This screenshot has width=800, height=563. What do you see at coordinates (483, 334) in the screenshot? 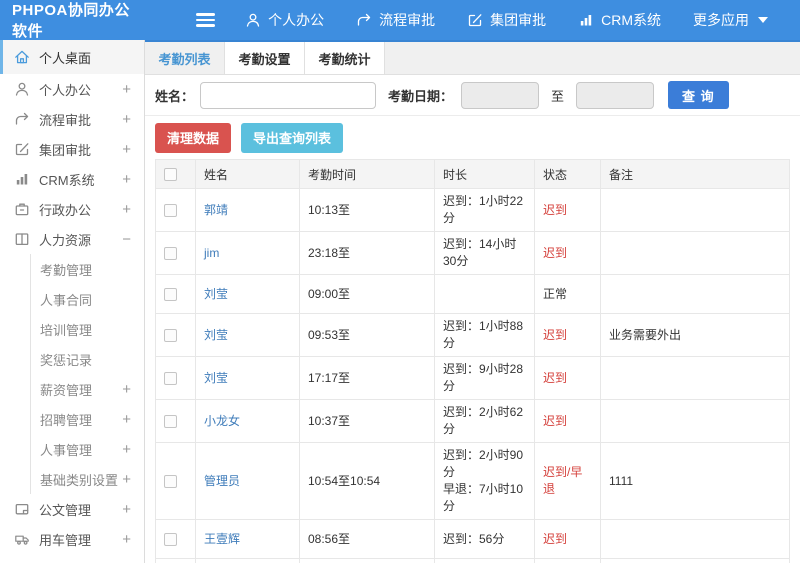
I see `duration-line-1: 迟到：1小时88分` at bounding box center [483, 334].